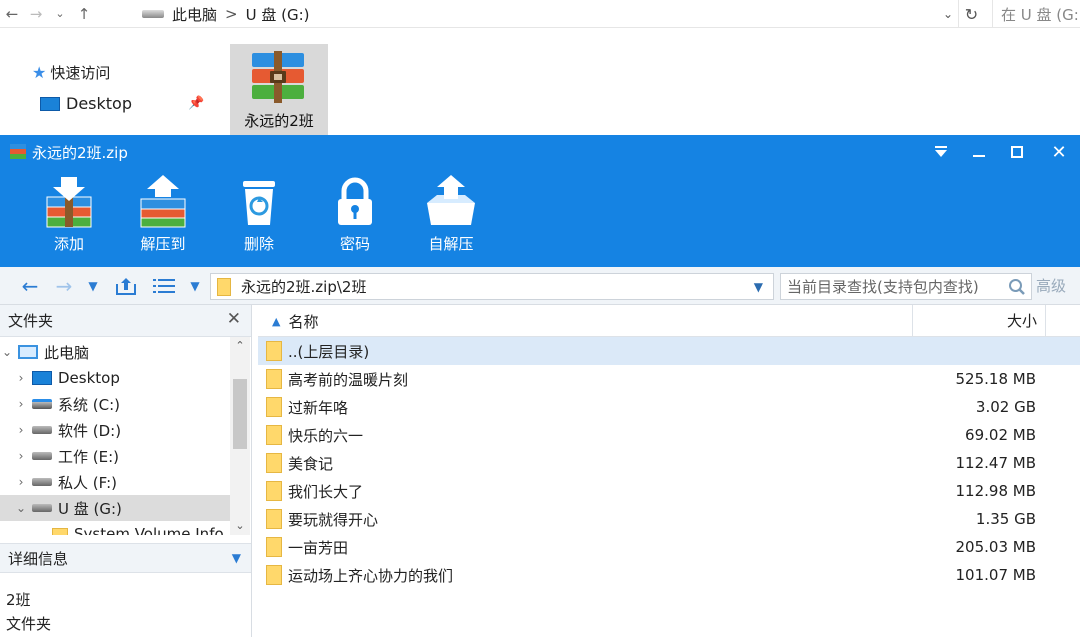 The height and width of the screenshot is (637, 1080). What do you see at coordinates (115, 508) in the screenshot?
I see `tree-item-drive-g: ⌄ U 盘 (G:)` at bounding box center [115, 508].